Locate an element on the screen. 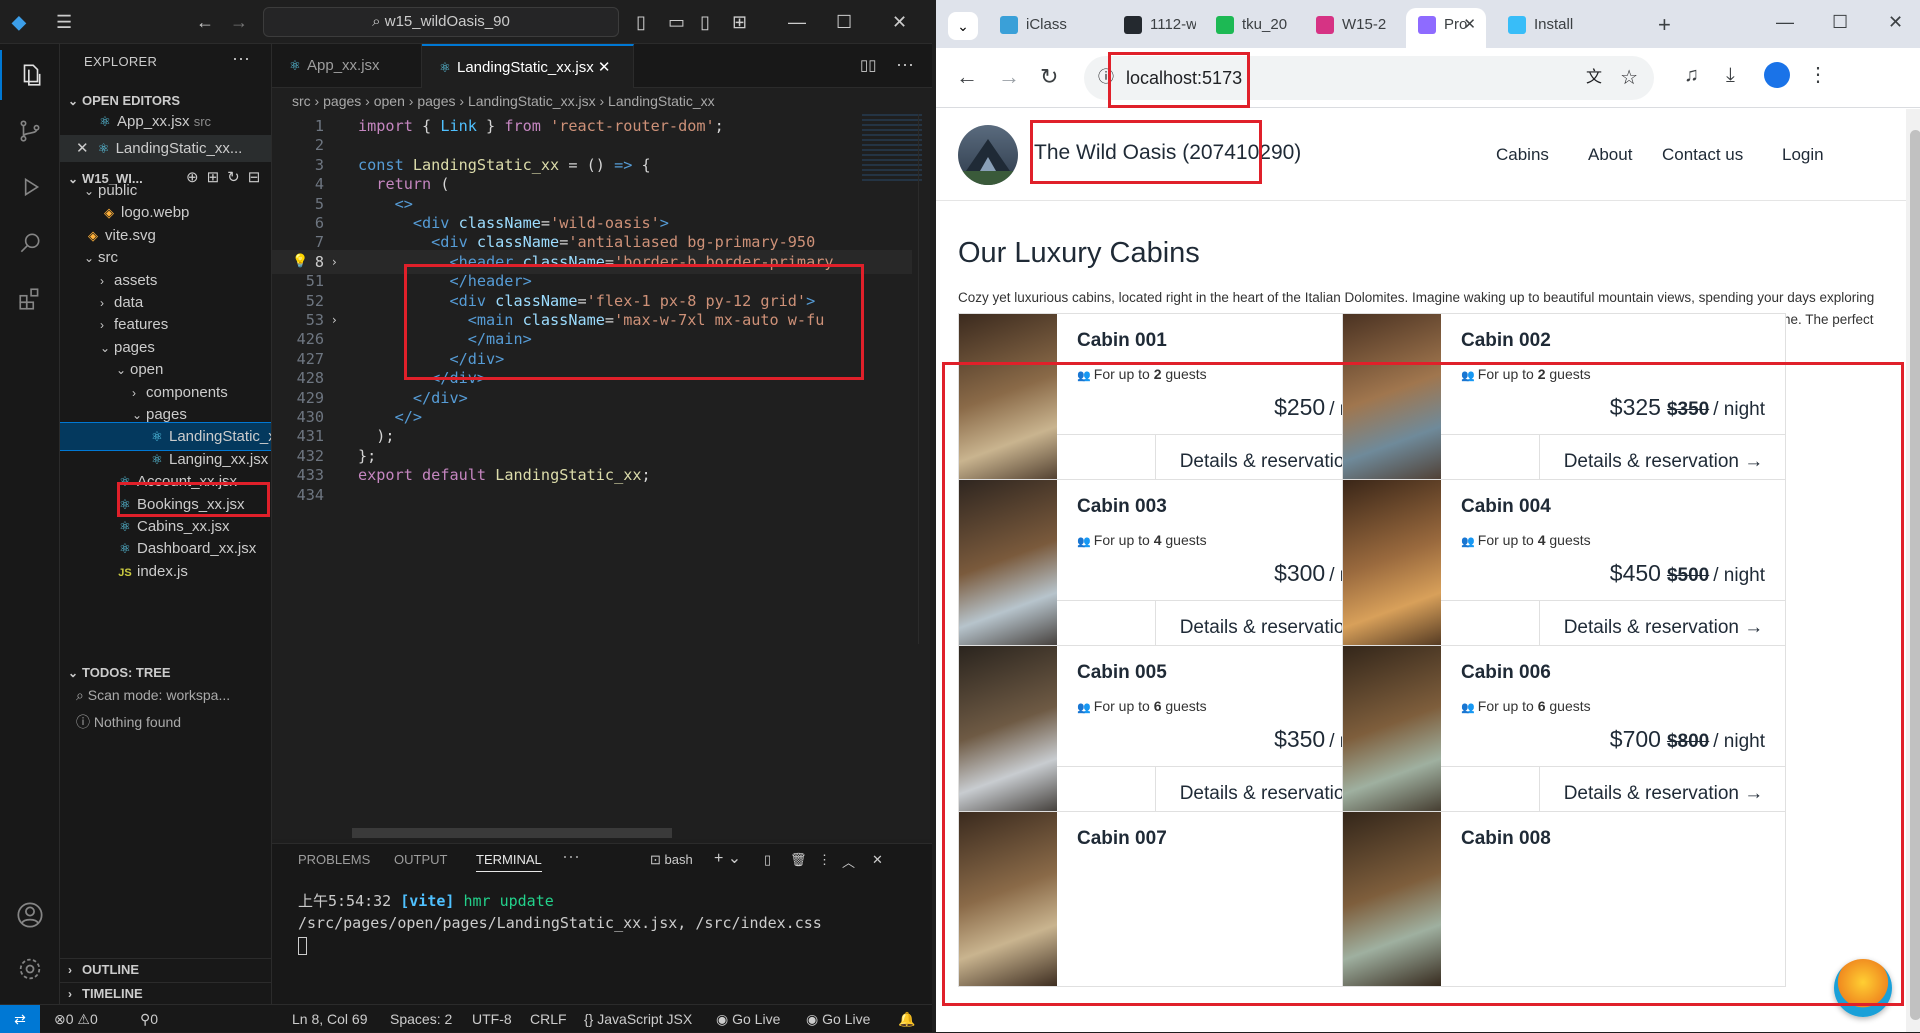  download-icon: ⤓ is located at coordinates (1730, 75).